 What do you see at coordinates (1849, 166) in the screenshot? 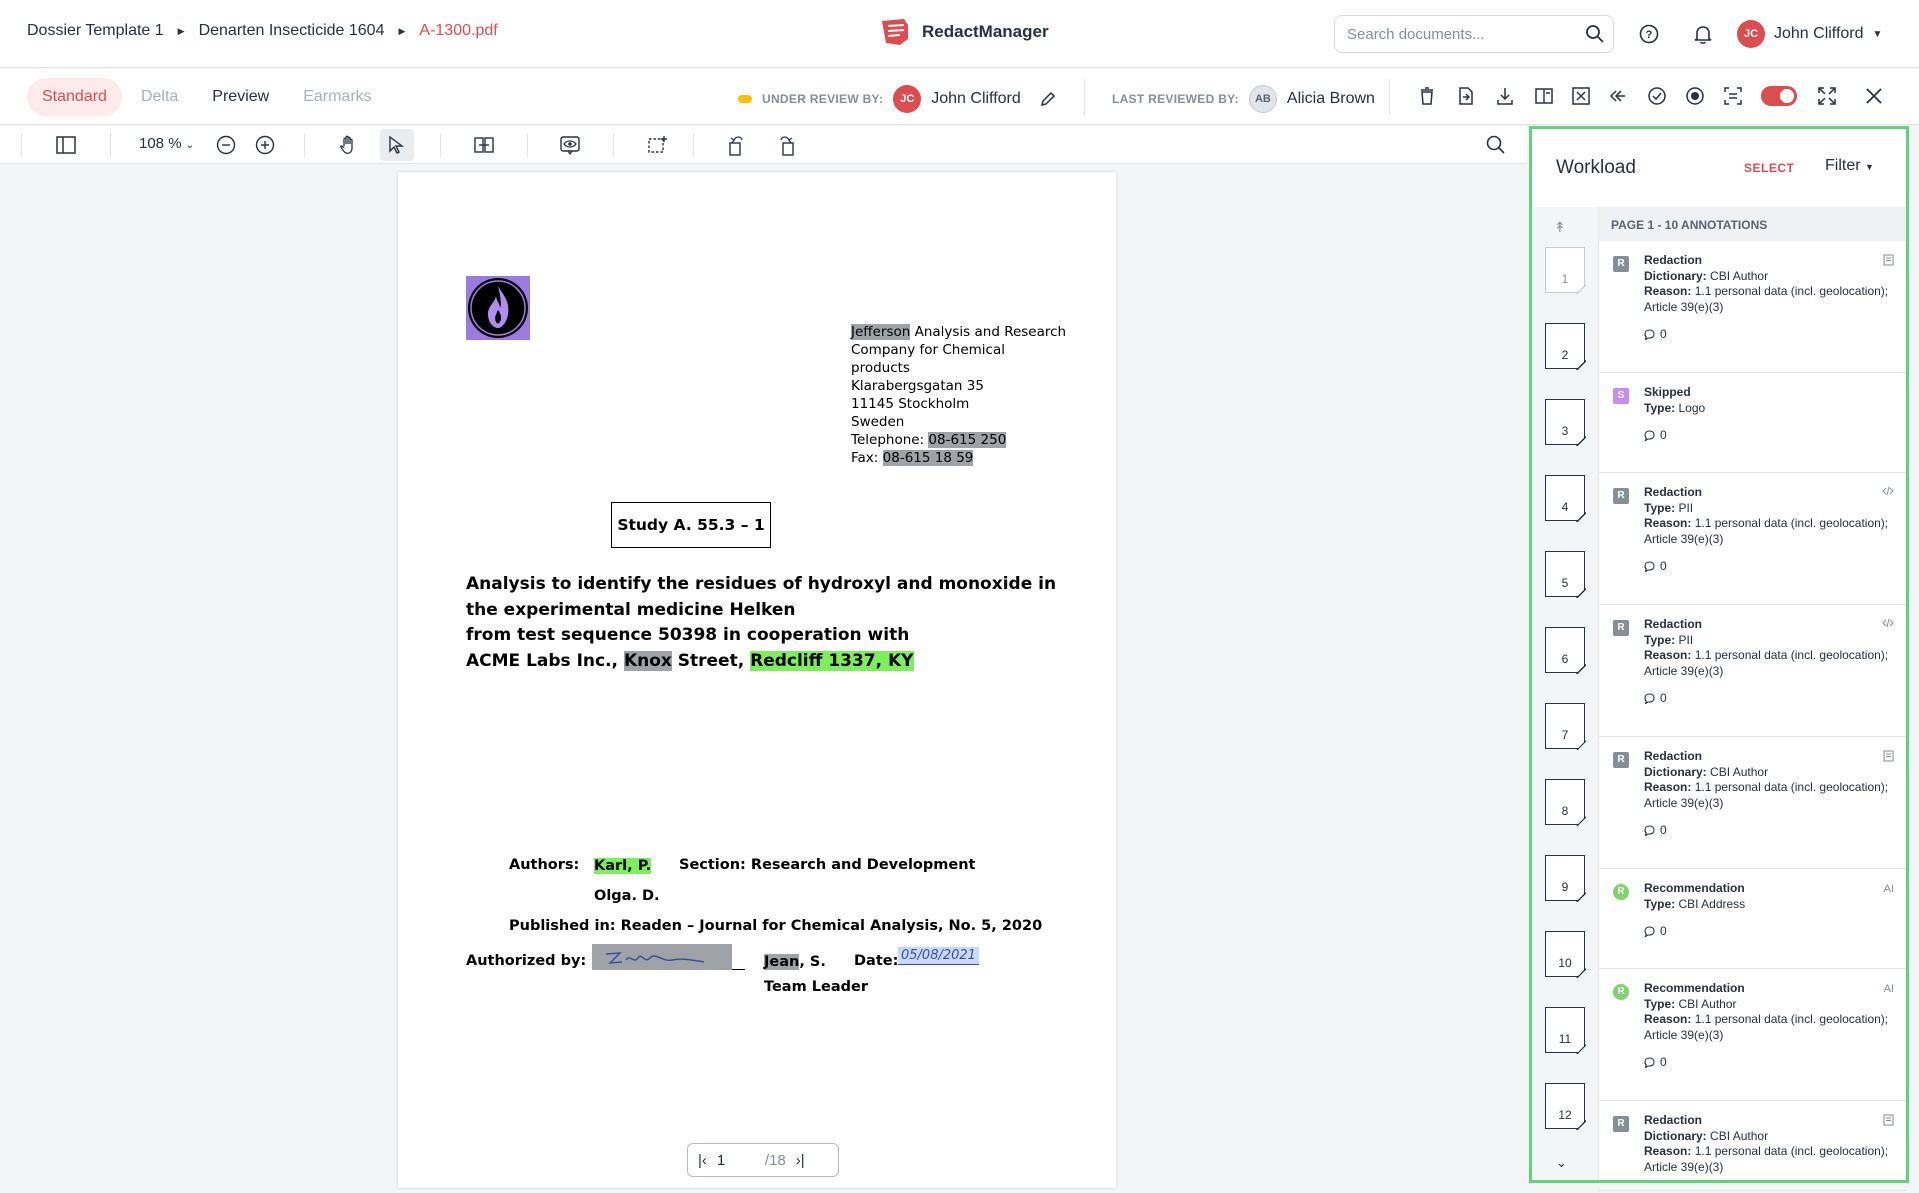
I see `filter-dropdown: Filter ▼` at bounding box center [1849, 166].